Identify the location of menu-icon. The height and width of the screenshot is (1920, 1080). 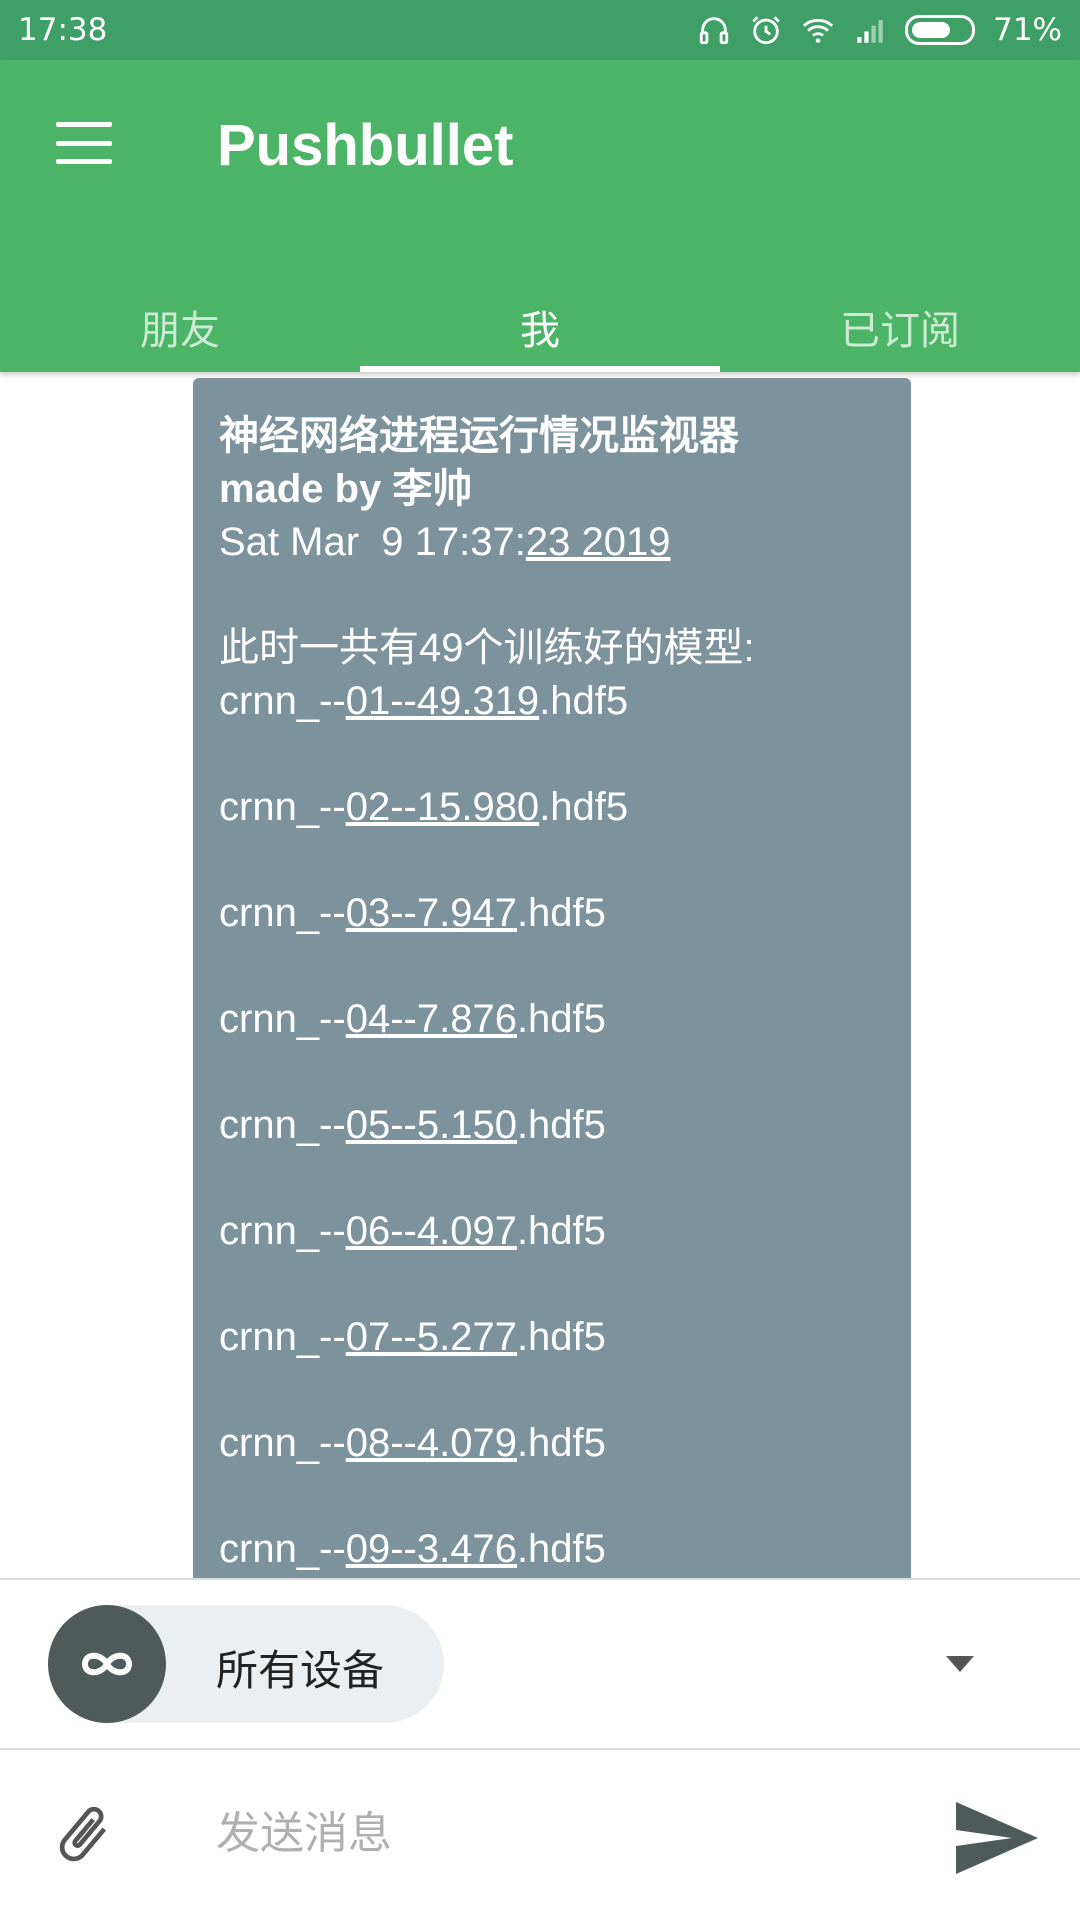
(84, 143).